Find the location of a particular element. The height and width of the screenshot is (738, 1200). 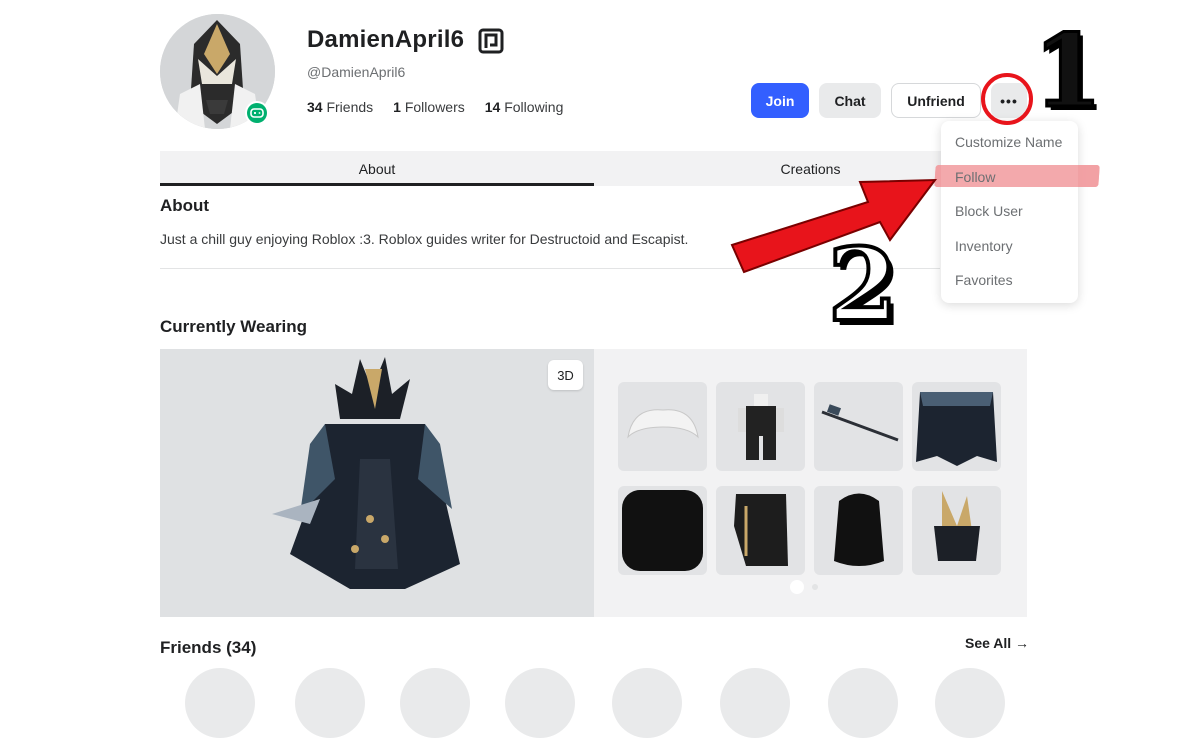

online-status-badge is located at coordinates (257, 113).